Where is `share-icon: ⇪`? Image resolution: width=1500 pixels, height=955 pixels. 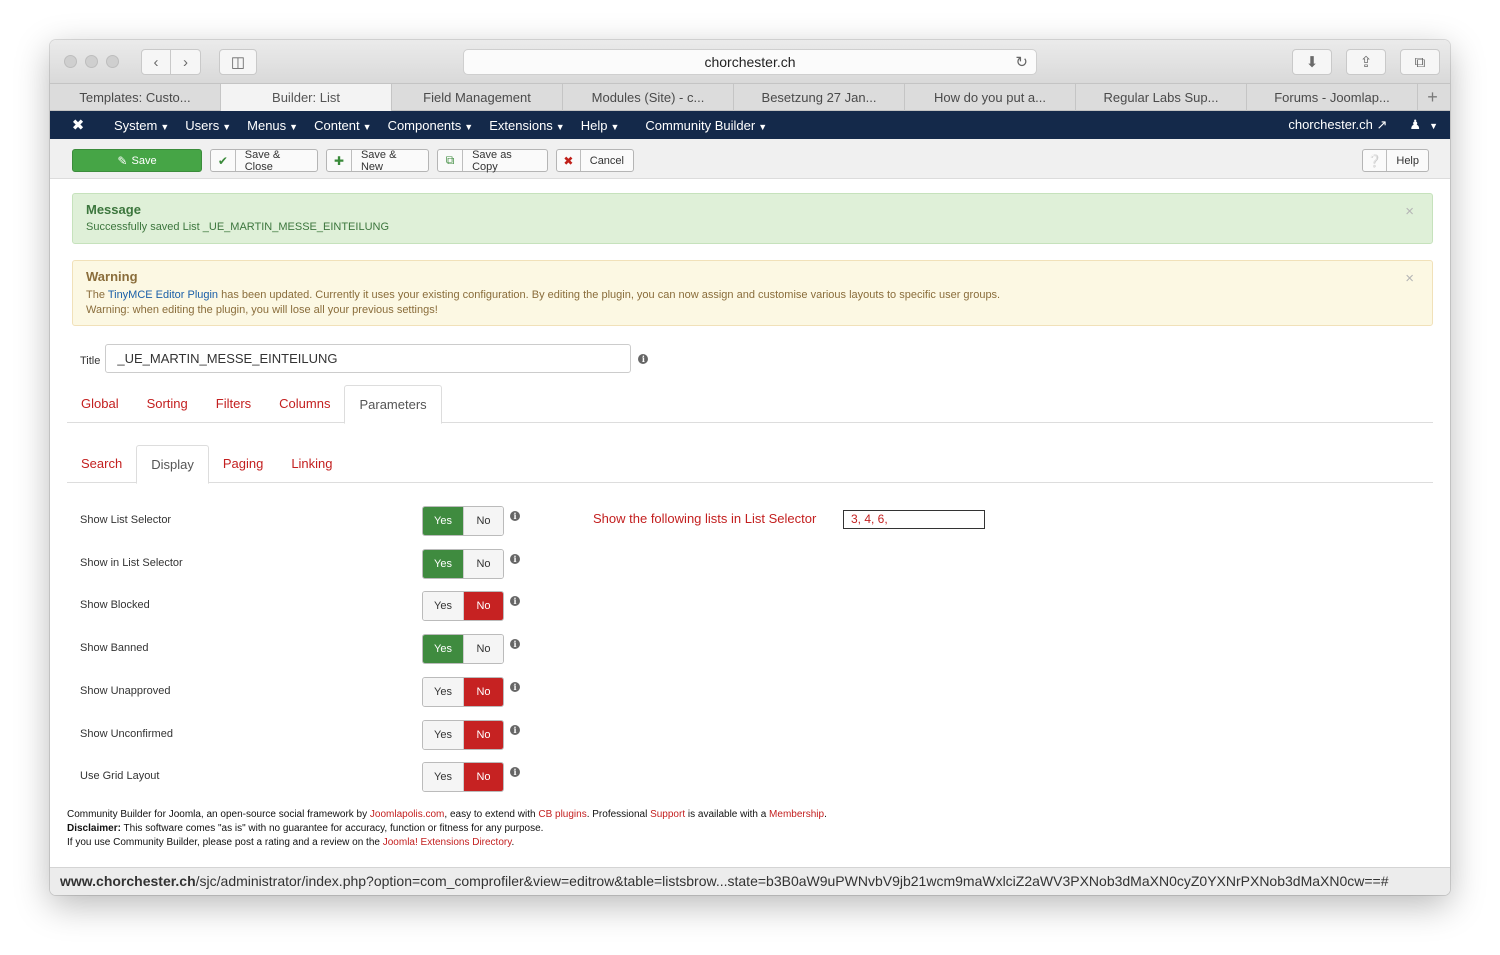
share-icon: ⇪ is located at coordinates (1366, 62).